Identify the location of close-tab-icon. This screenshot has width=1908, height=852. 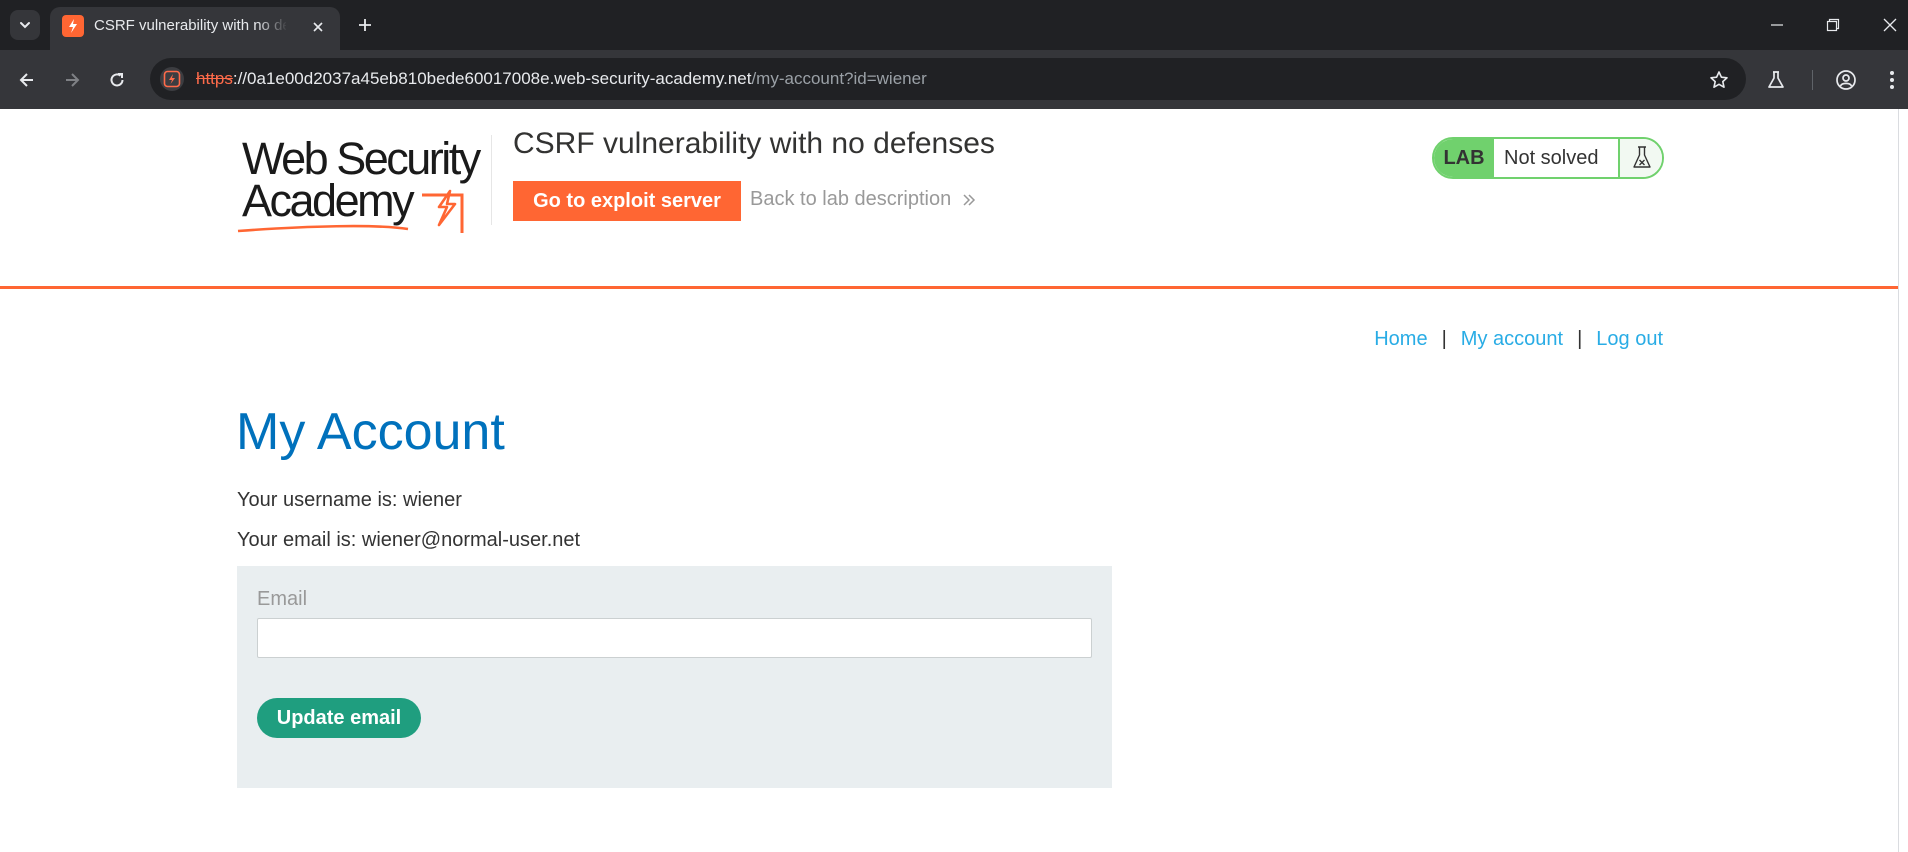
(318, 27).